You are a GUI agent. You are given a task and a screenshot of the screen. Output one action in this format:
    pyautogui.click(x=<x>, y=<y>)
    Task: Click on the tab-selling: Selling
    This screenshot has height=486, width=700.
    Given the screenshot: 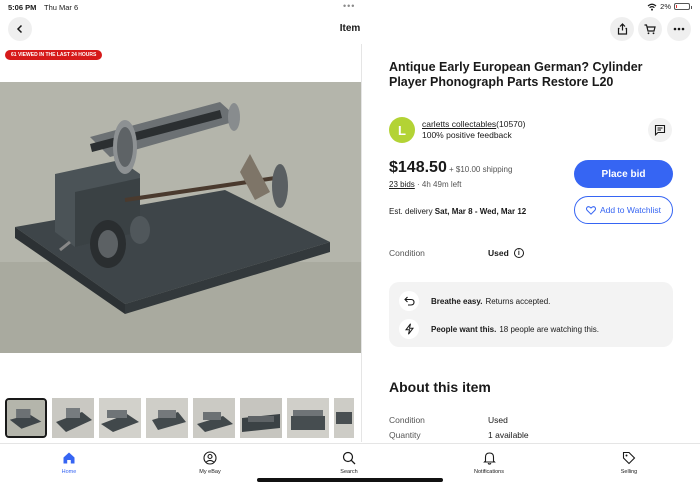 What is the action you would take?
    pyautogui.click(x=629, y=462)
    